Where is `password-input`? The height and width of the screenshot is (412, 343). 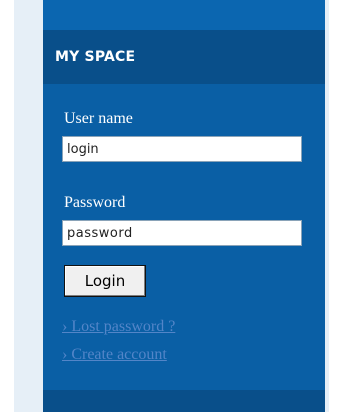
password-input is located at coordinates (182, 233).